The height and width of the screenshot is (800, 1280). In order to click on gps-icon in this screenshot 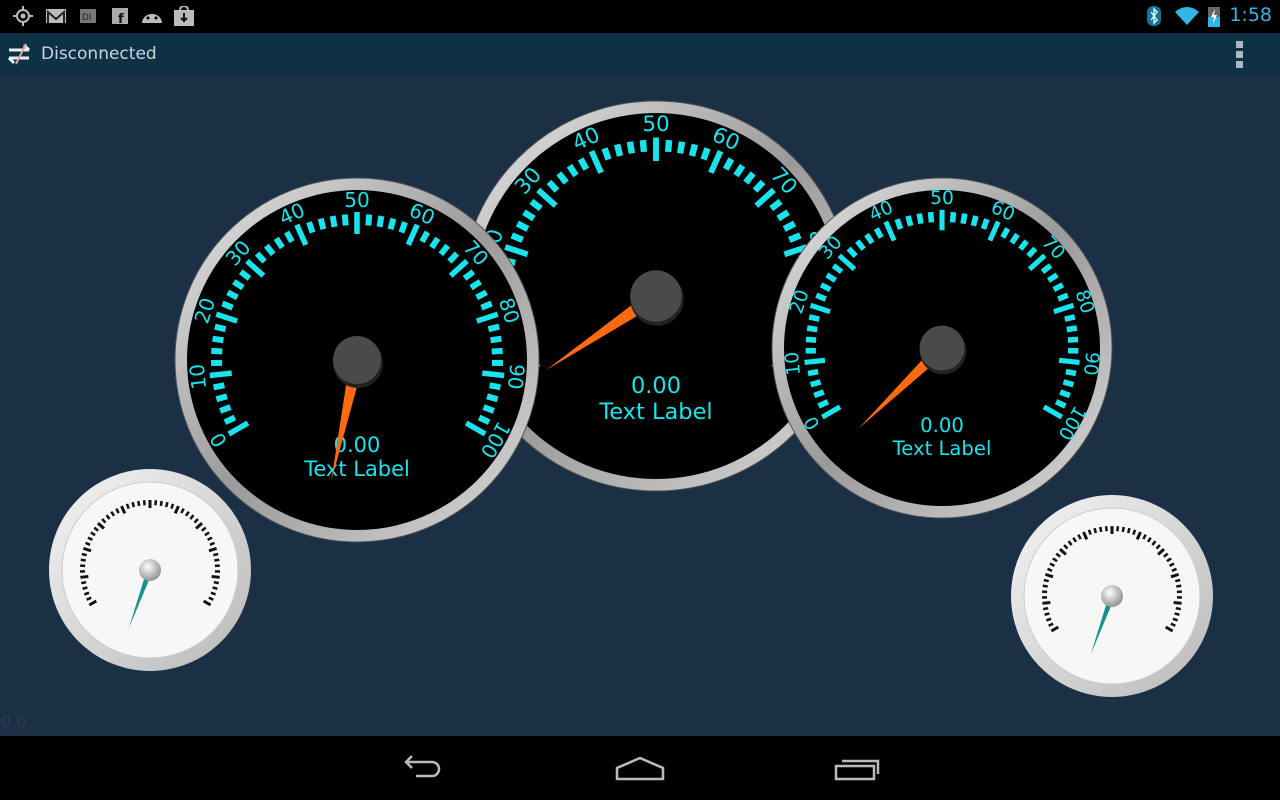, I will do `click(23, 16)`.